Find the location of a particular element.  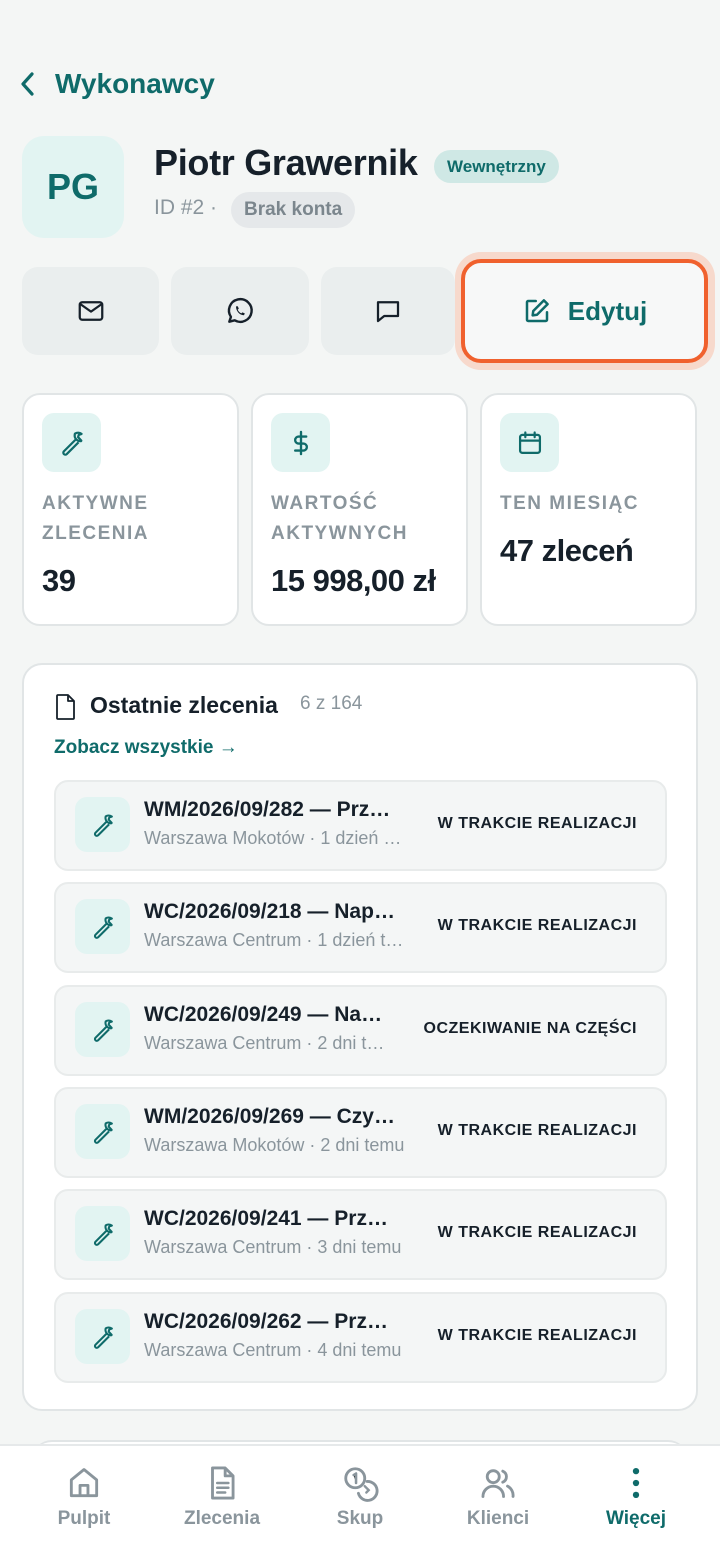

nav-label: Pulpit is located at coordinates (84, 1518).